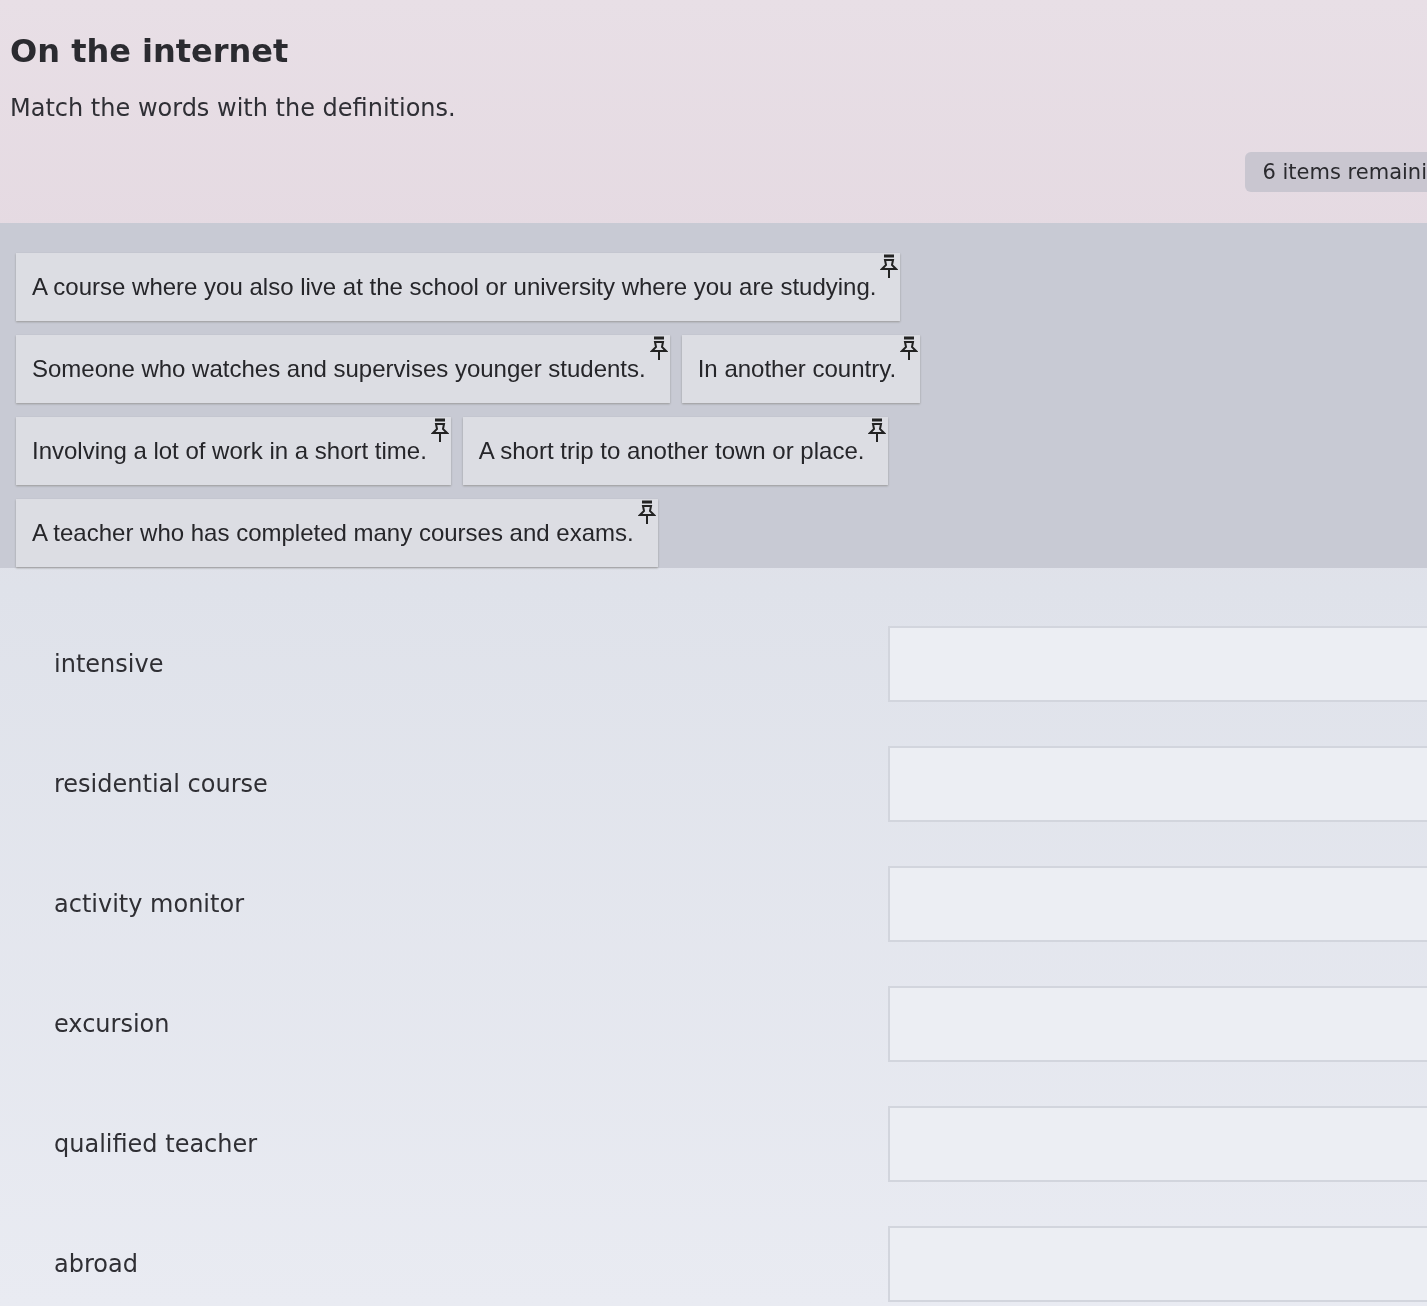 The width and height of the screenshot is (1427, 1306). I want to click on items-remaining-badge: 6 items remaini, so click(1335, 172).